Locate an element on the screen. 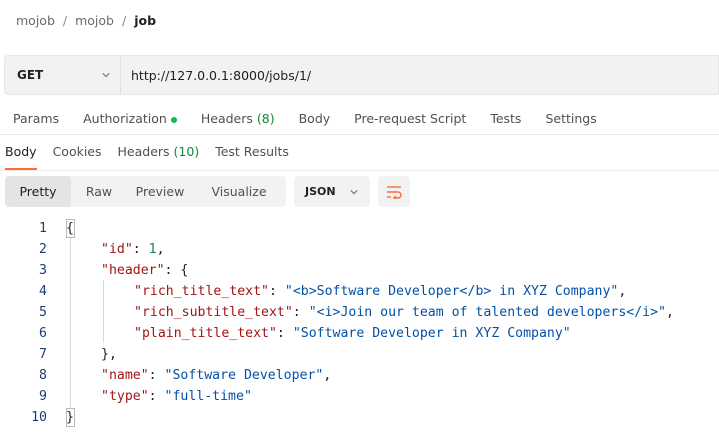 The width and height of the screenshot is (719, 441). preview-button: Preview is located at coordinates (160, 191).